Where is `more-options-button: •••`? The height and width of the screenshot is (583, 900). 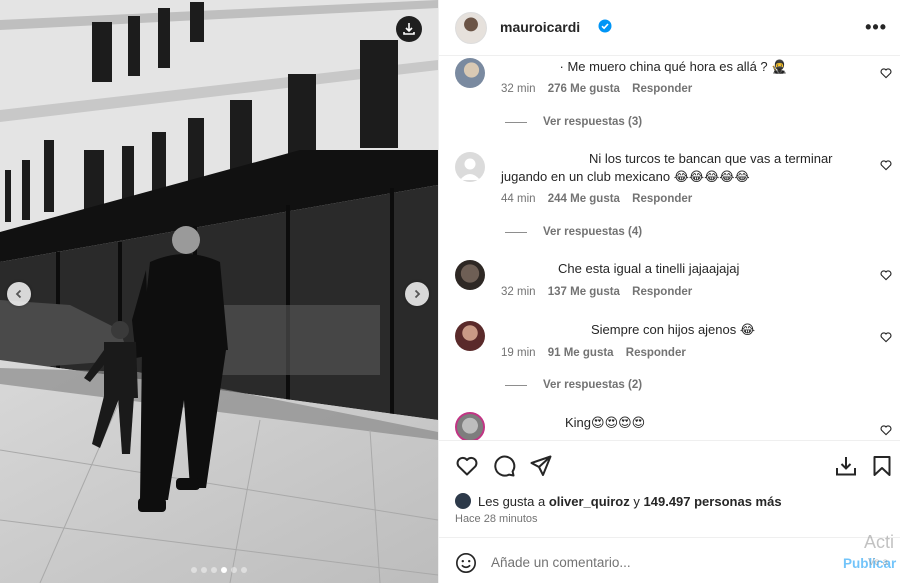
more-options-button: ••• is located at coordinates (876, 27).